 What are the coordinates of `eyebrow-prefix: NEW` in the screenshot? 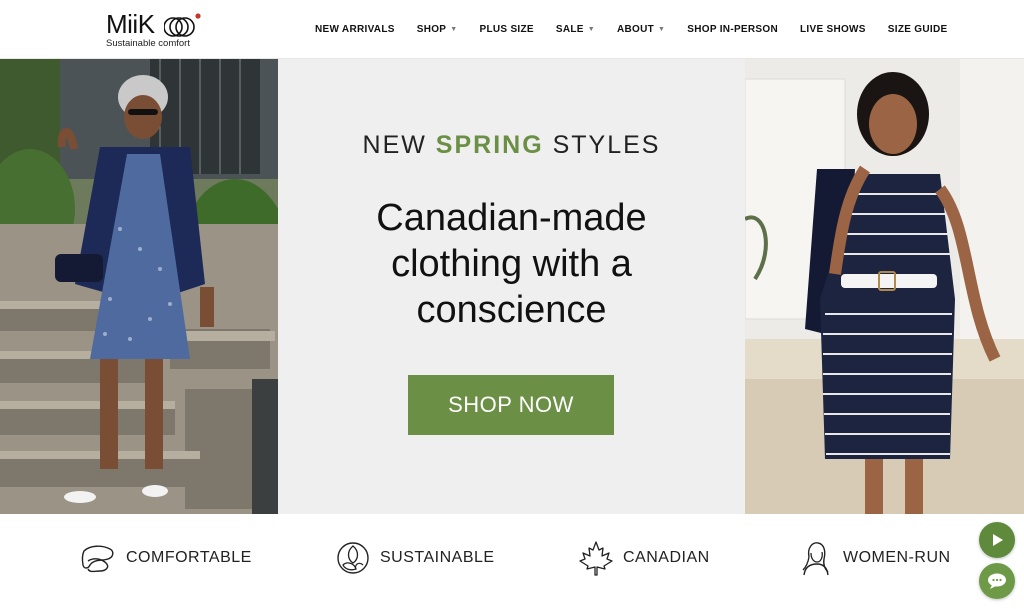 It's located at (394, 145).